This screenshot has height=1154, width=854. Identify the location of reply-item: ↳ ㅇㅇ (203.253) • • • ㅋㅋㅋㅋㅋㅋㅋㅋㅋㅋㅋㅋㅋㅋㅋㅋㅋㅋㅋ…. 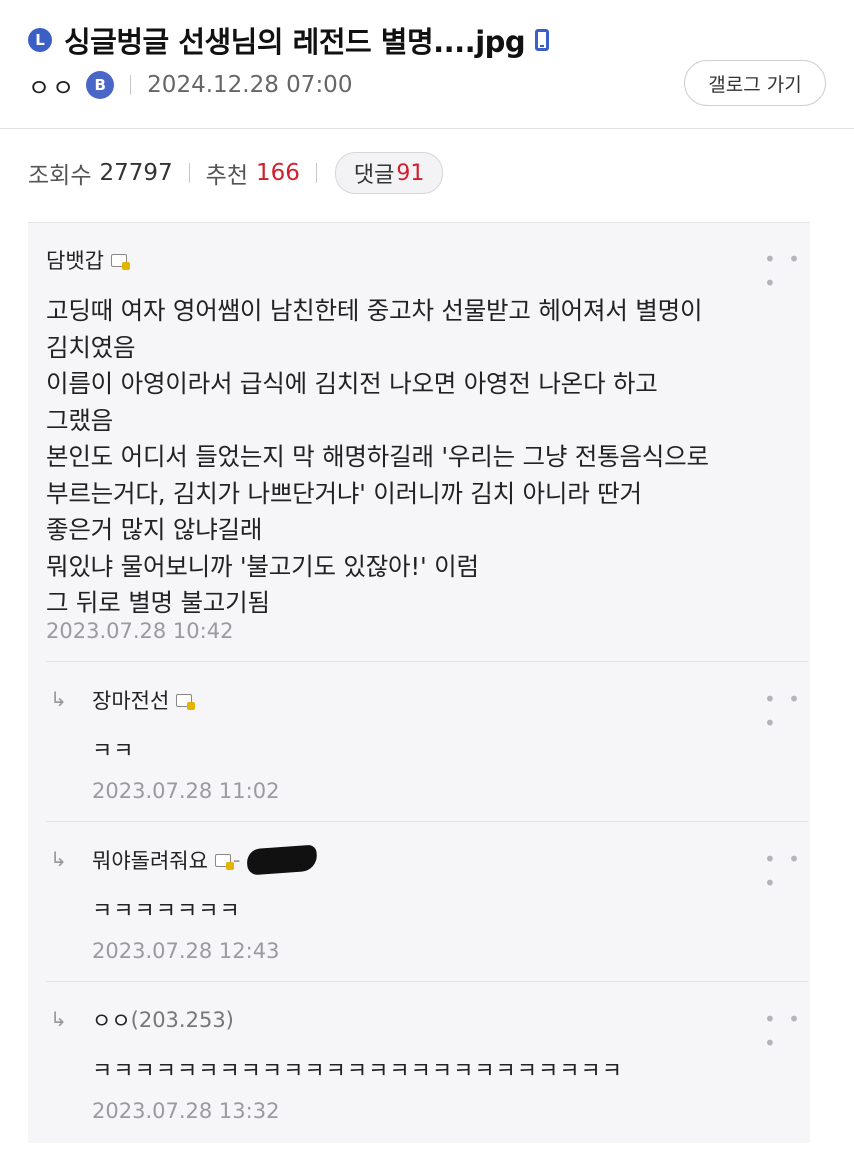
(419, 1063).